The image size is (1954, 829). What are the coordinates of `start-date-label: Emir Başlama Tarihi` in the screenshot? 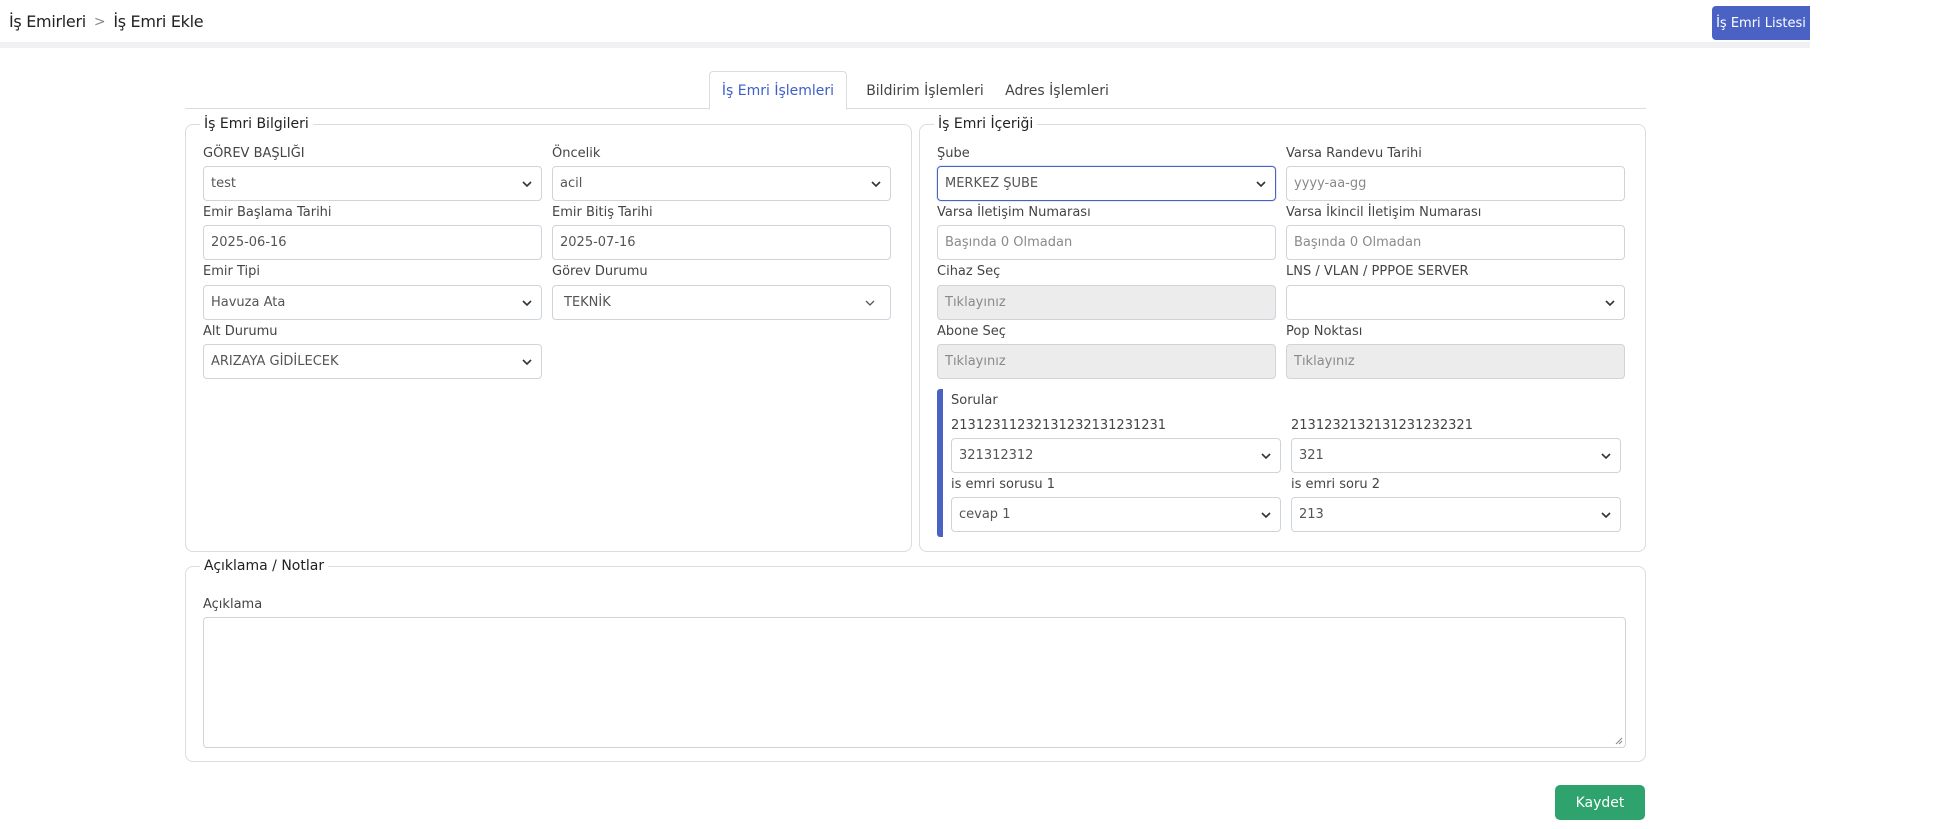 It's located at (267, 212).